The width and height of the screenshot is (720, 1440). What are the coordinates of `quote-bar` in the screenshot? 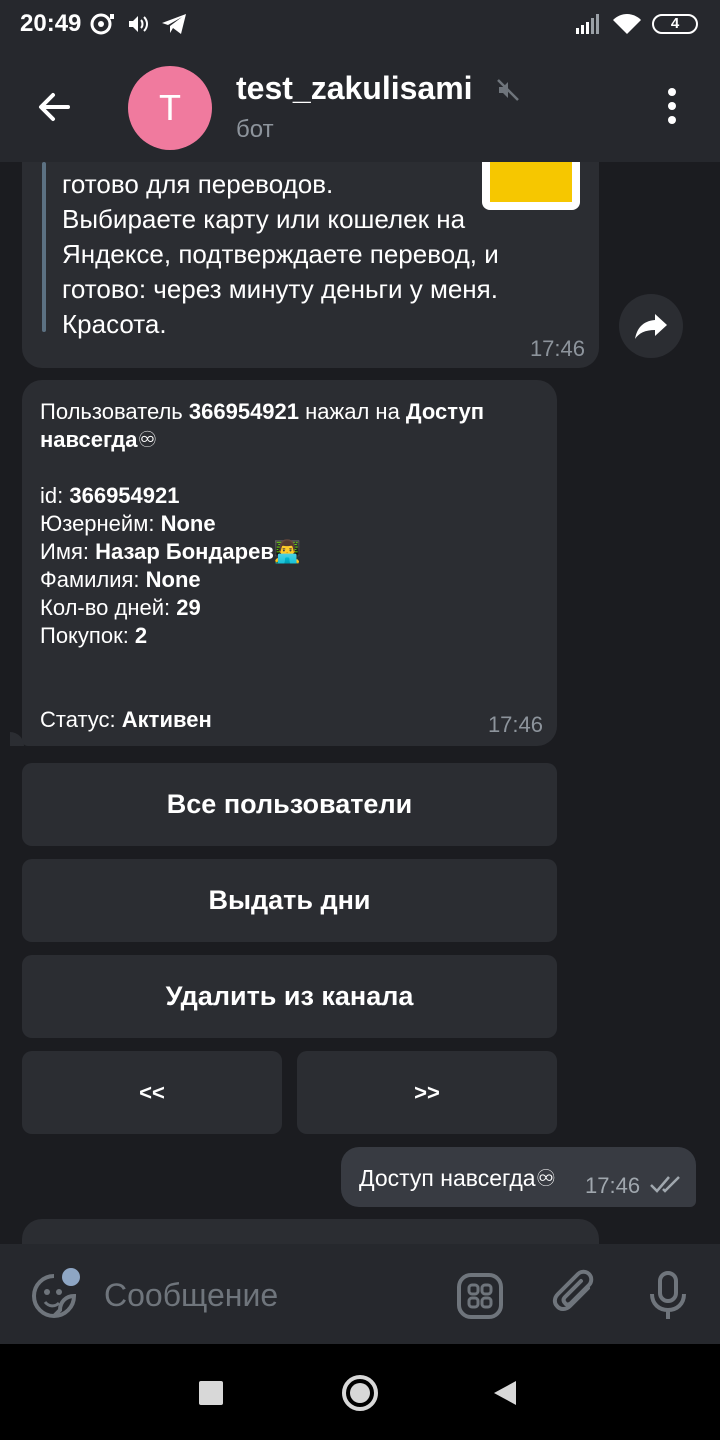 It's located at (44, 247).